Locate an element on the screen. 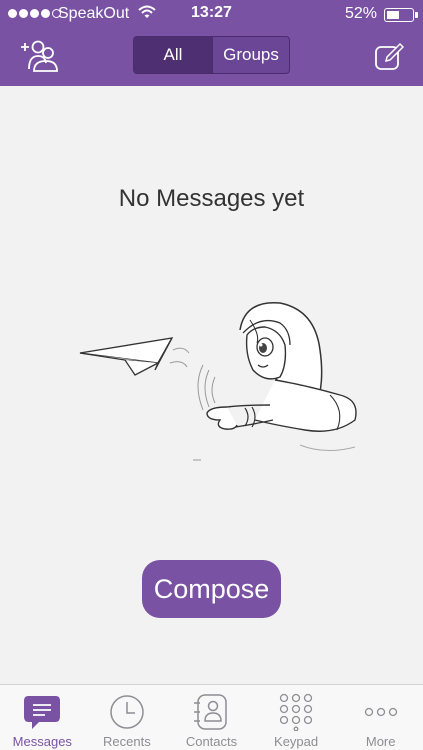 The width and height of the screenshot is (423, 750). status-bar: SpeakOut 13:27 52% is located at coordinates (211, 14).